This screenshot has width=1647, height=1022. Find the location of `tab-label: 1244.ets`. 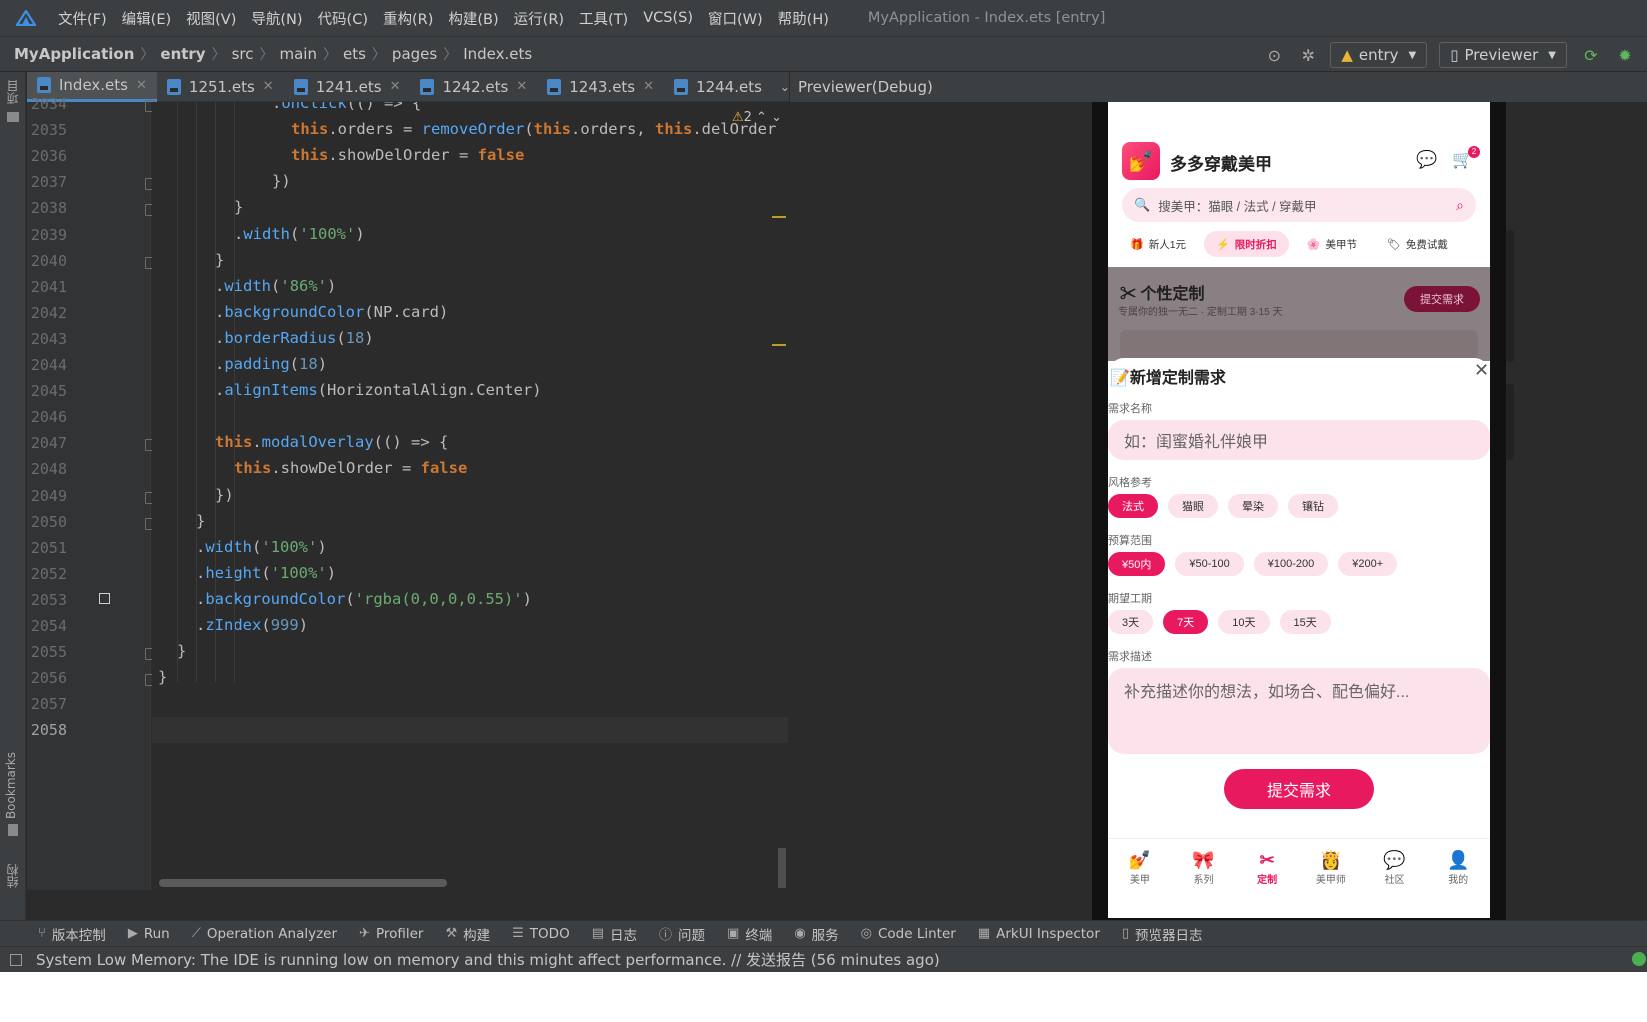

tab-label: 1244.ets is located at coordinates (729, 86).